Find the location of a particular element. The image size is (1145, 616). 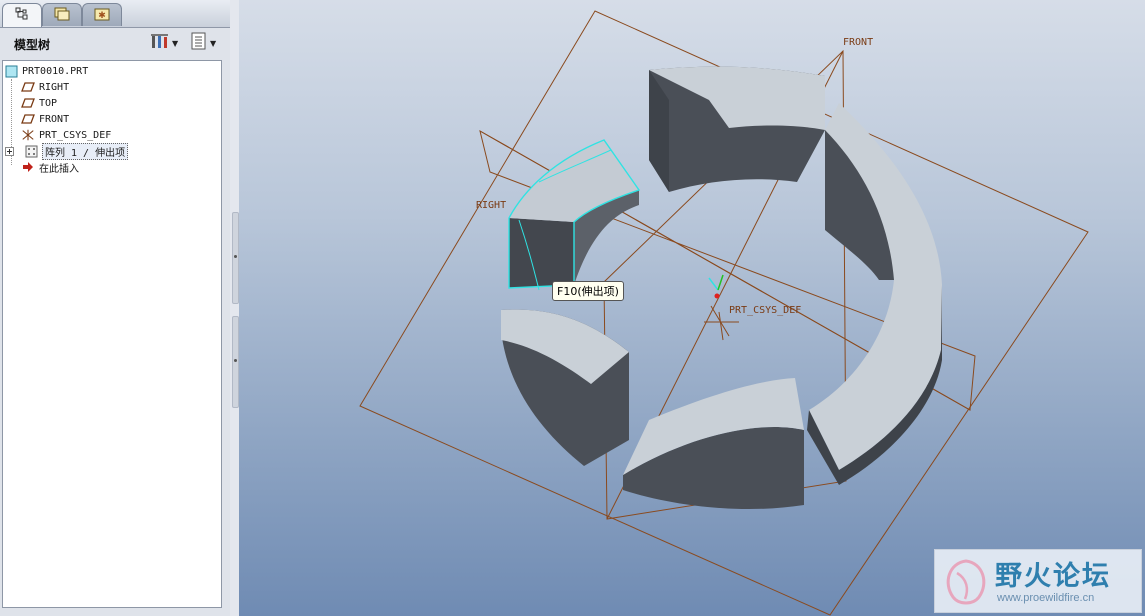

pattern-icon is located at coordinates (31, 151).